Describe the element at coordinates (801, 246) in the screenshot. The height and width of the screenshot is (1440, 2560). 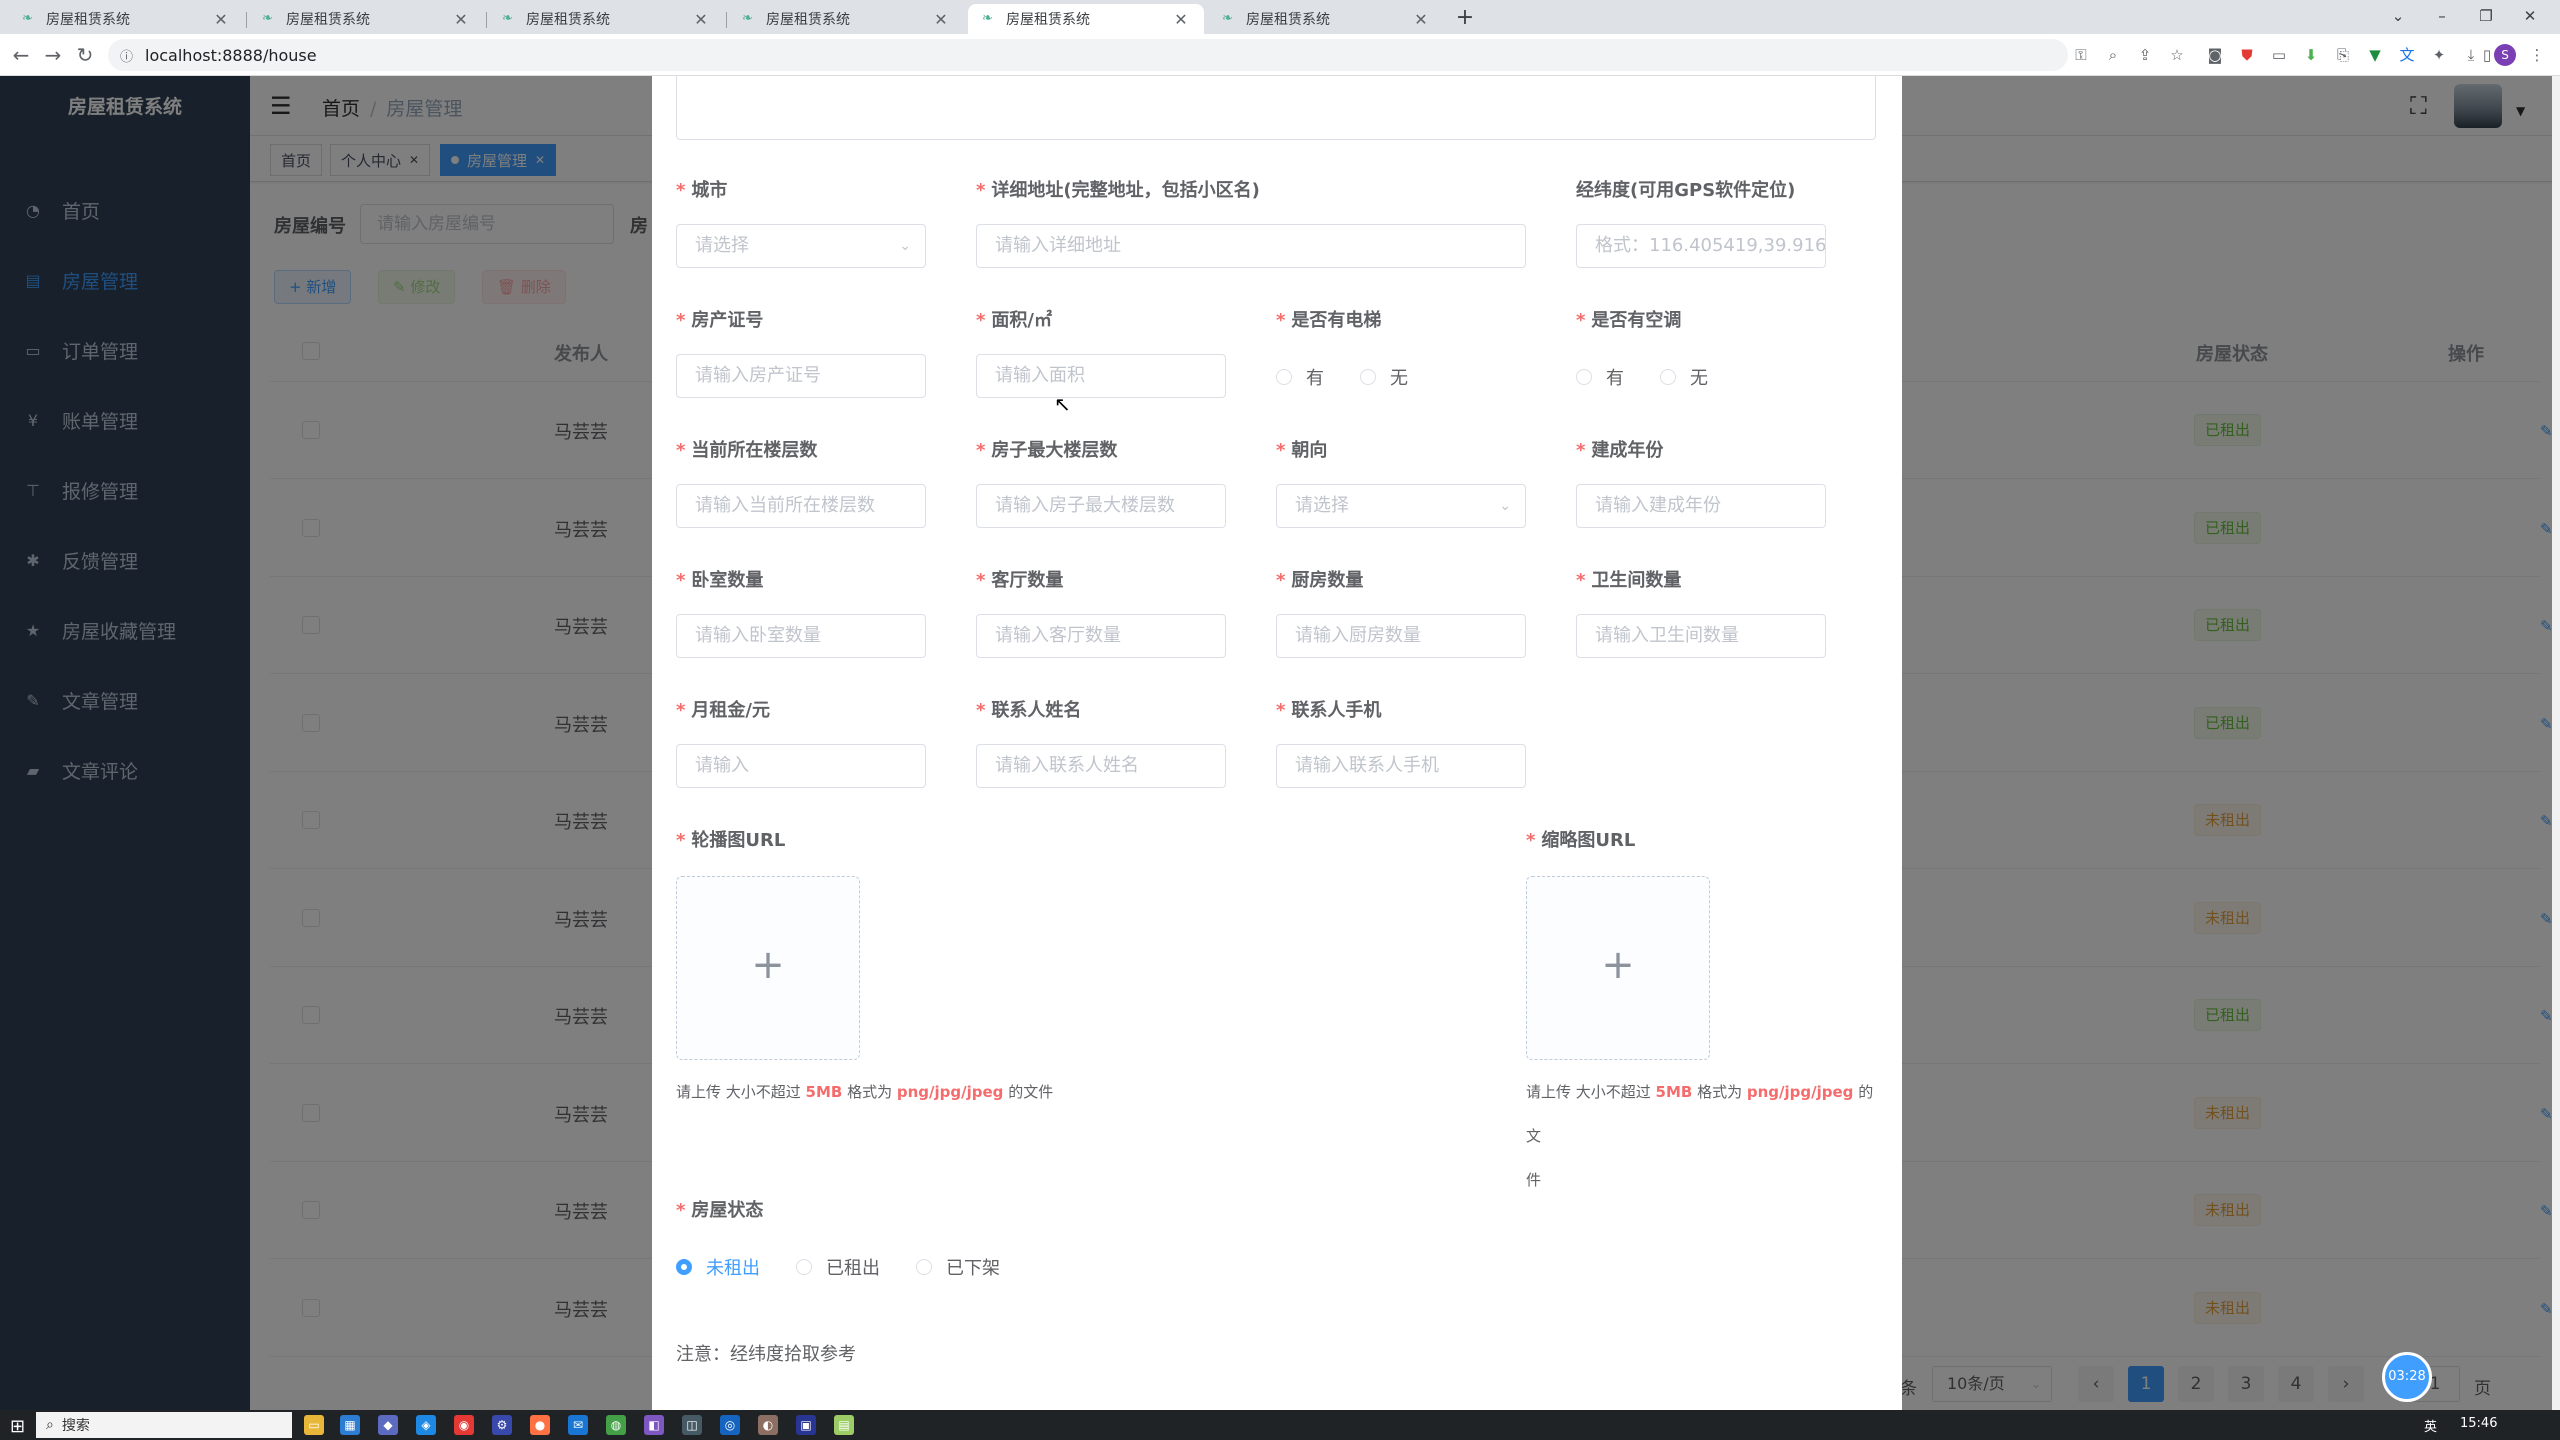
I see `city-select: 请选择 ⌄` at that location.